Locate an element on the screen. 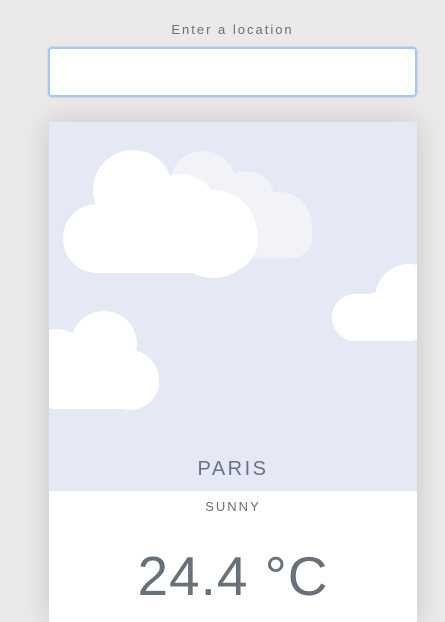 The width and height of the screenshot is (445, 622). right-cloud-icon is located at coordinates (374, 302).